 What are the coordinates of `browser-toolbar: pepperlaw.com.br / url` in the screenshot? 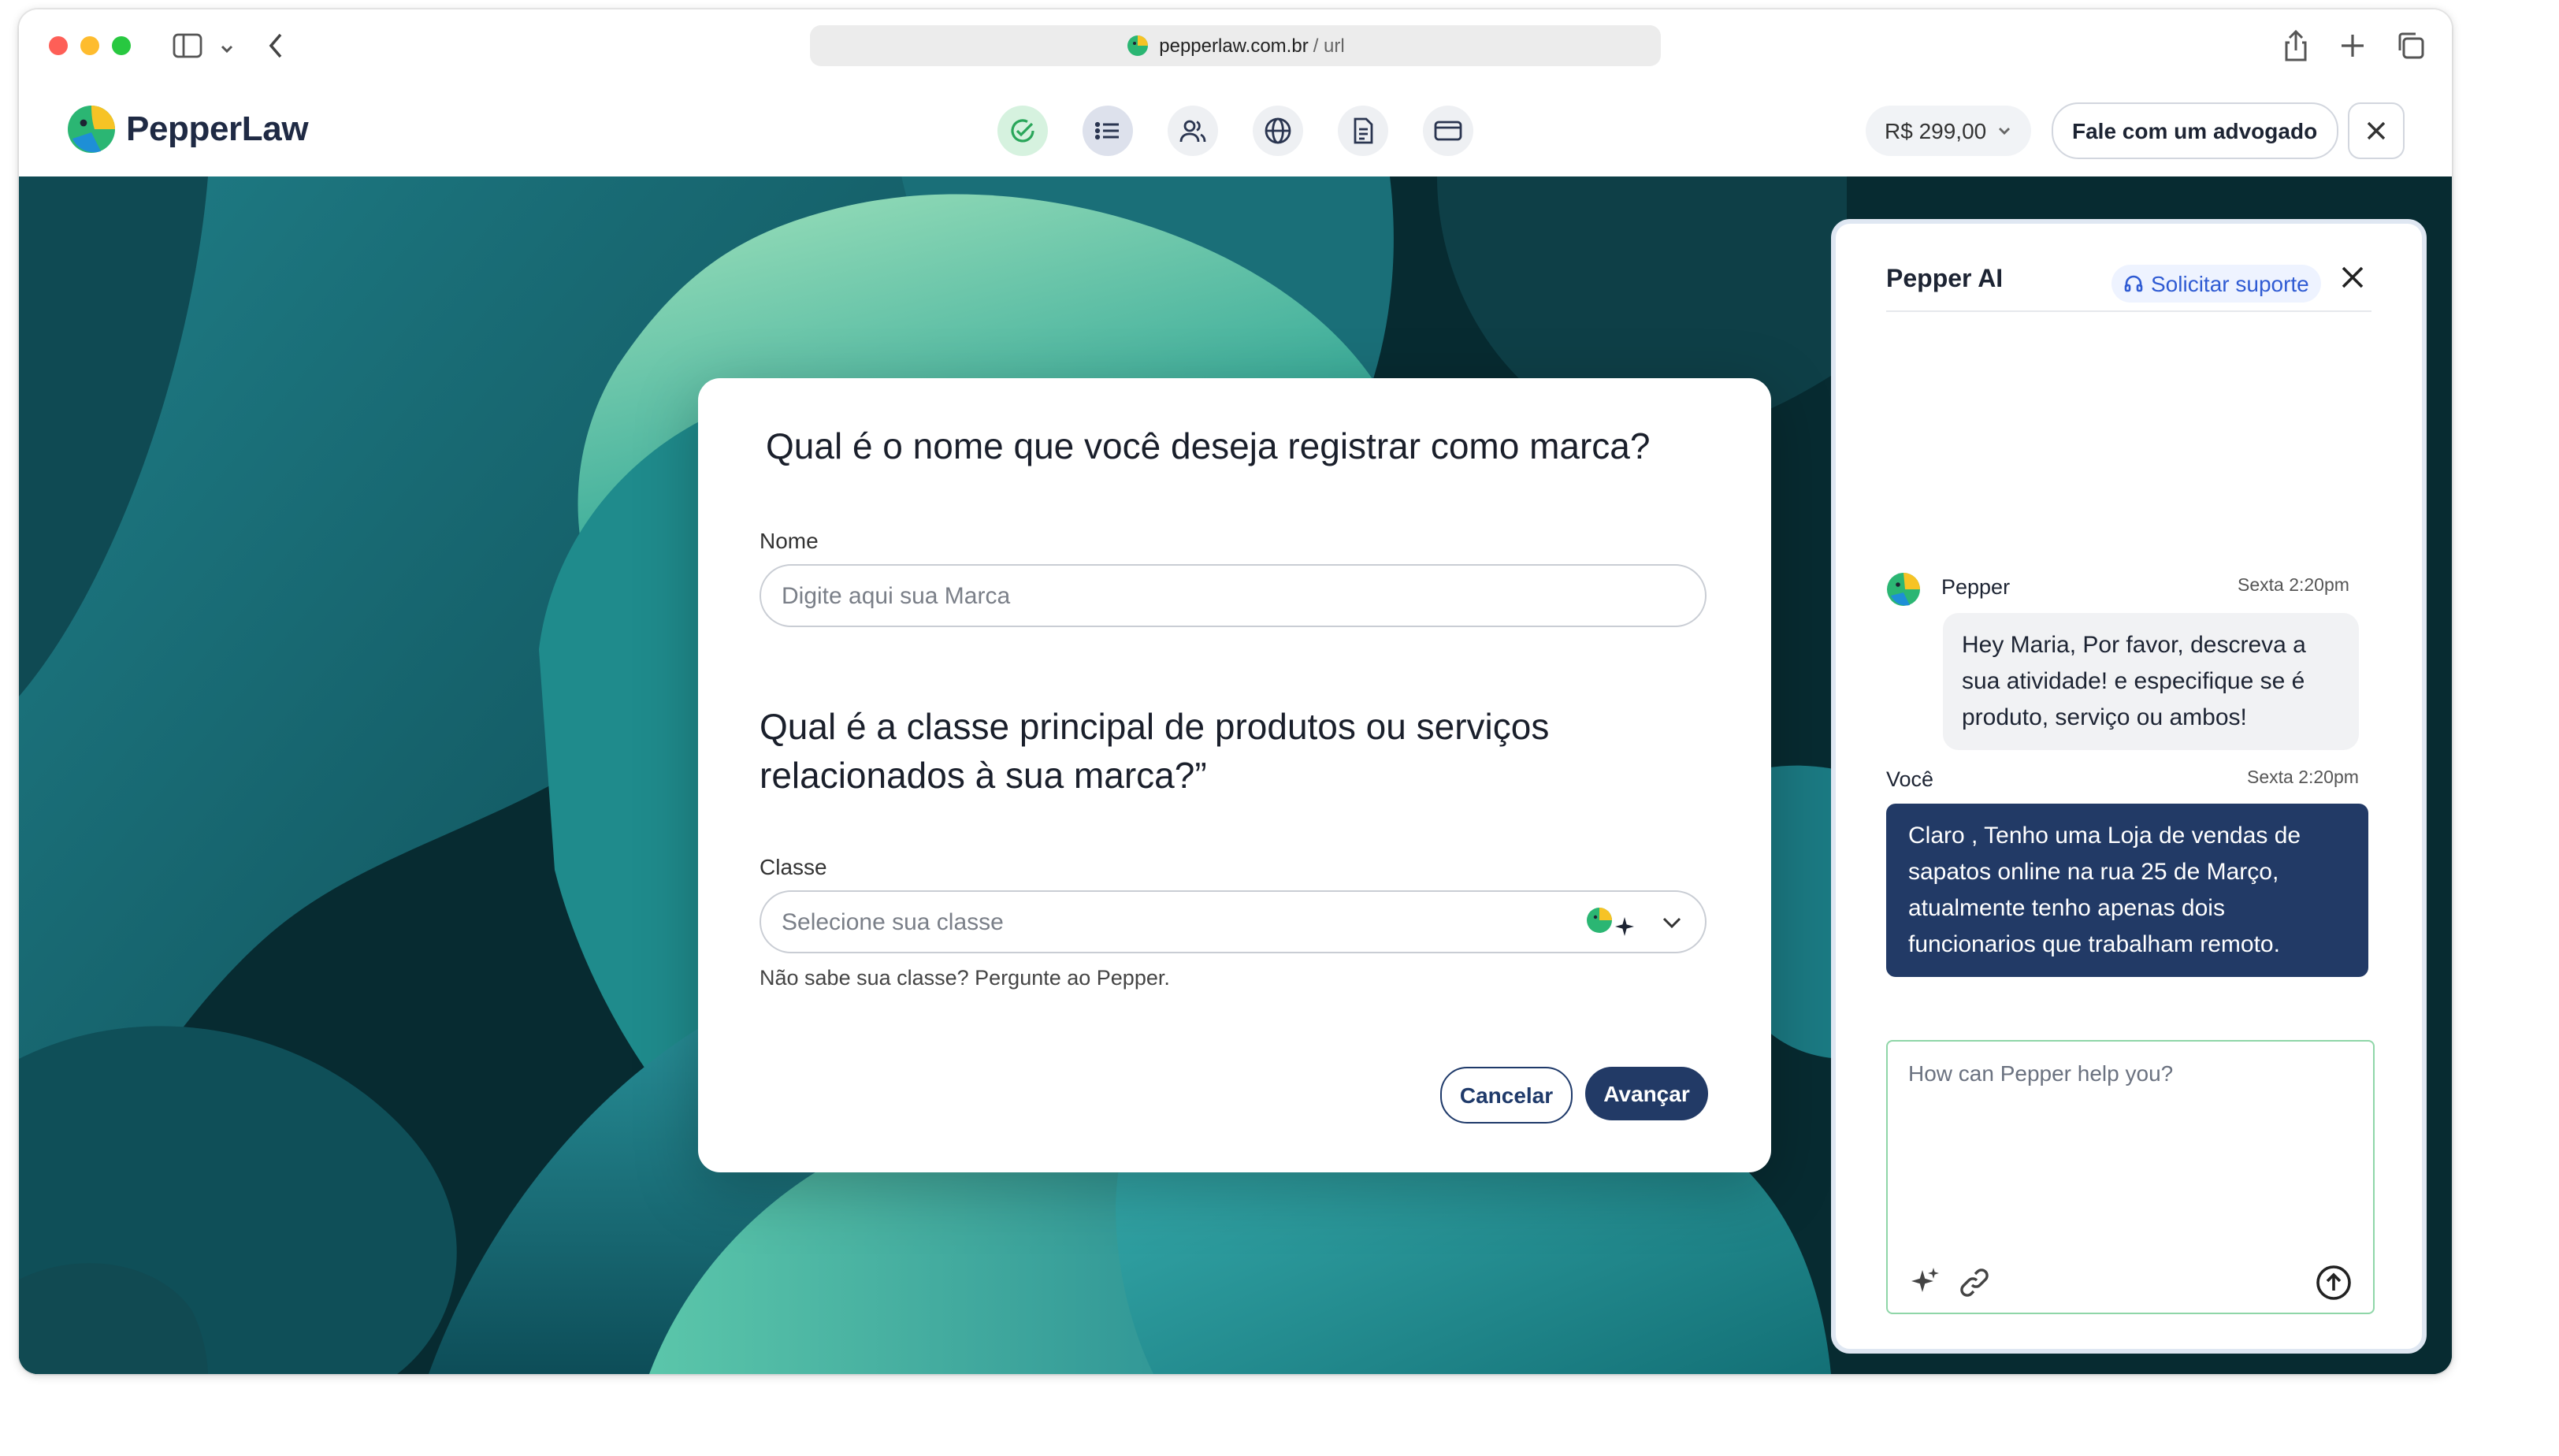 It's located at (1236, 45).